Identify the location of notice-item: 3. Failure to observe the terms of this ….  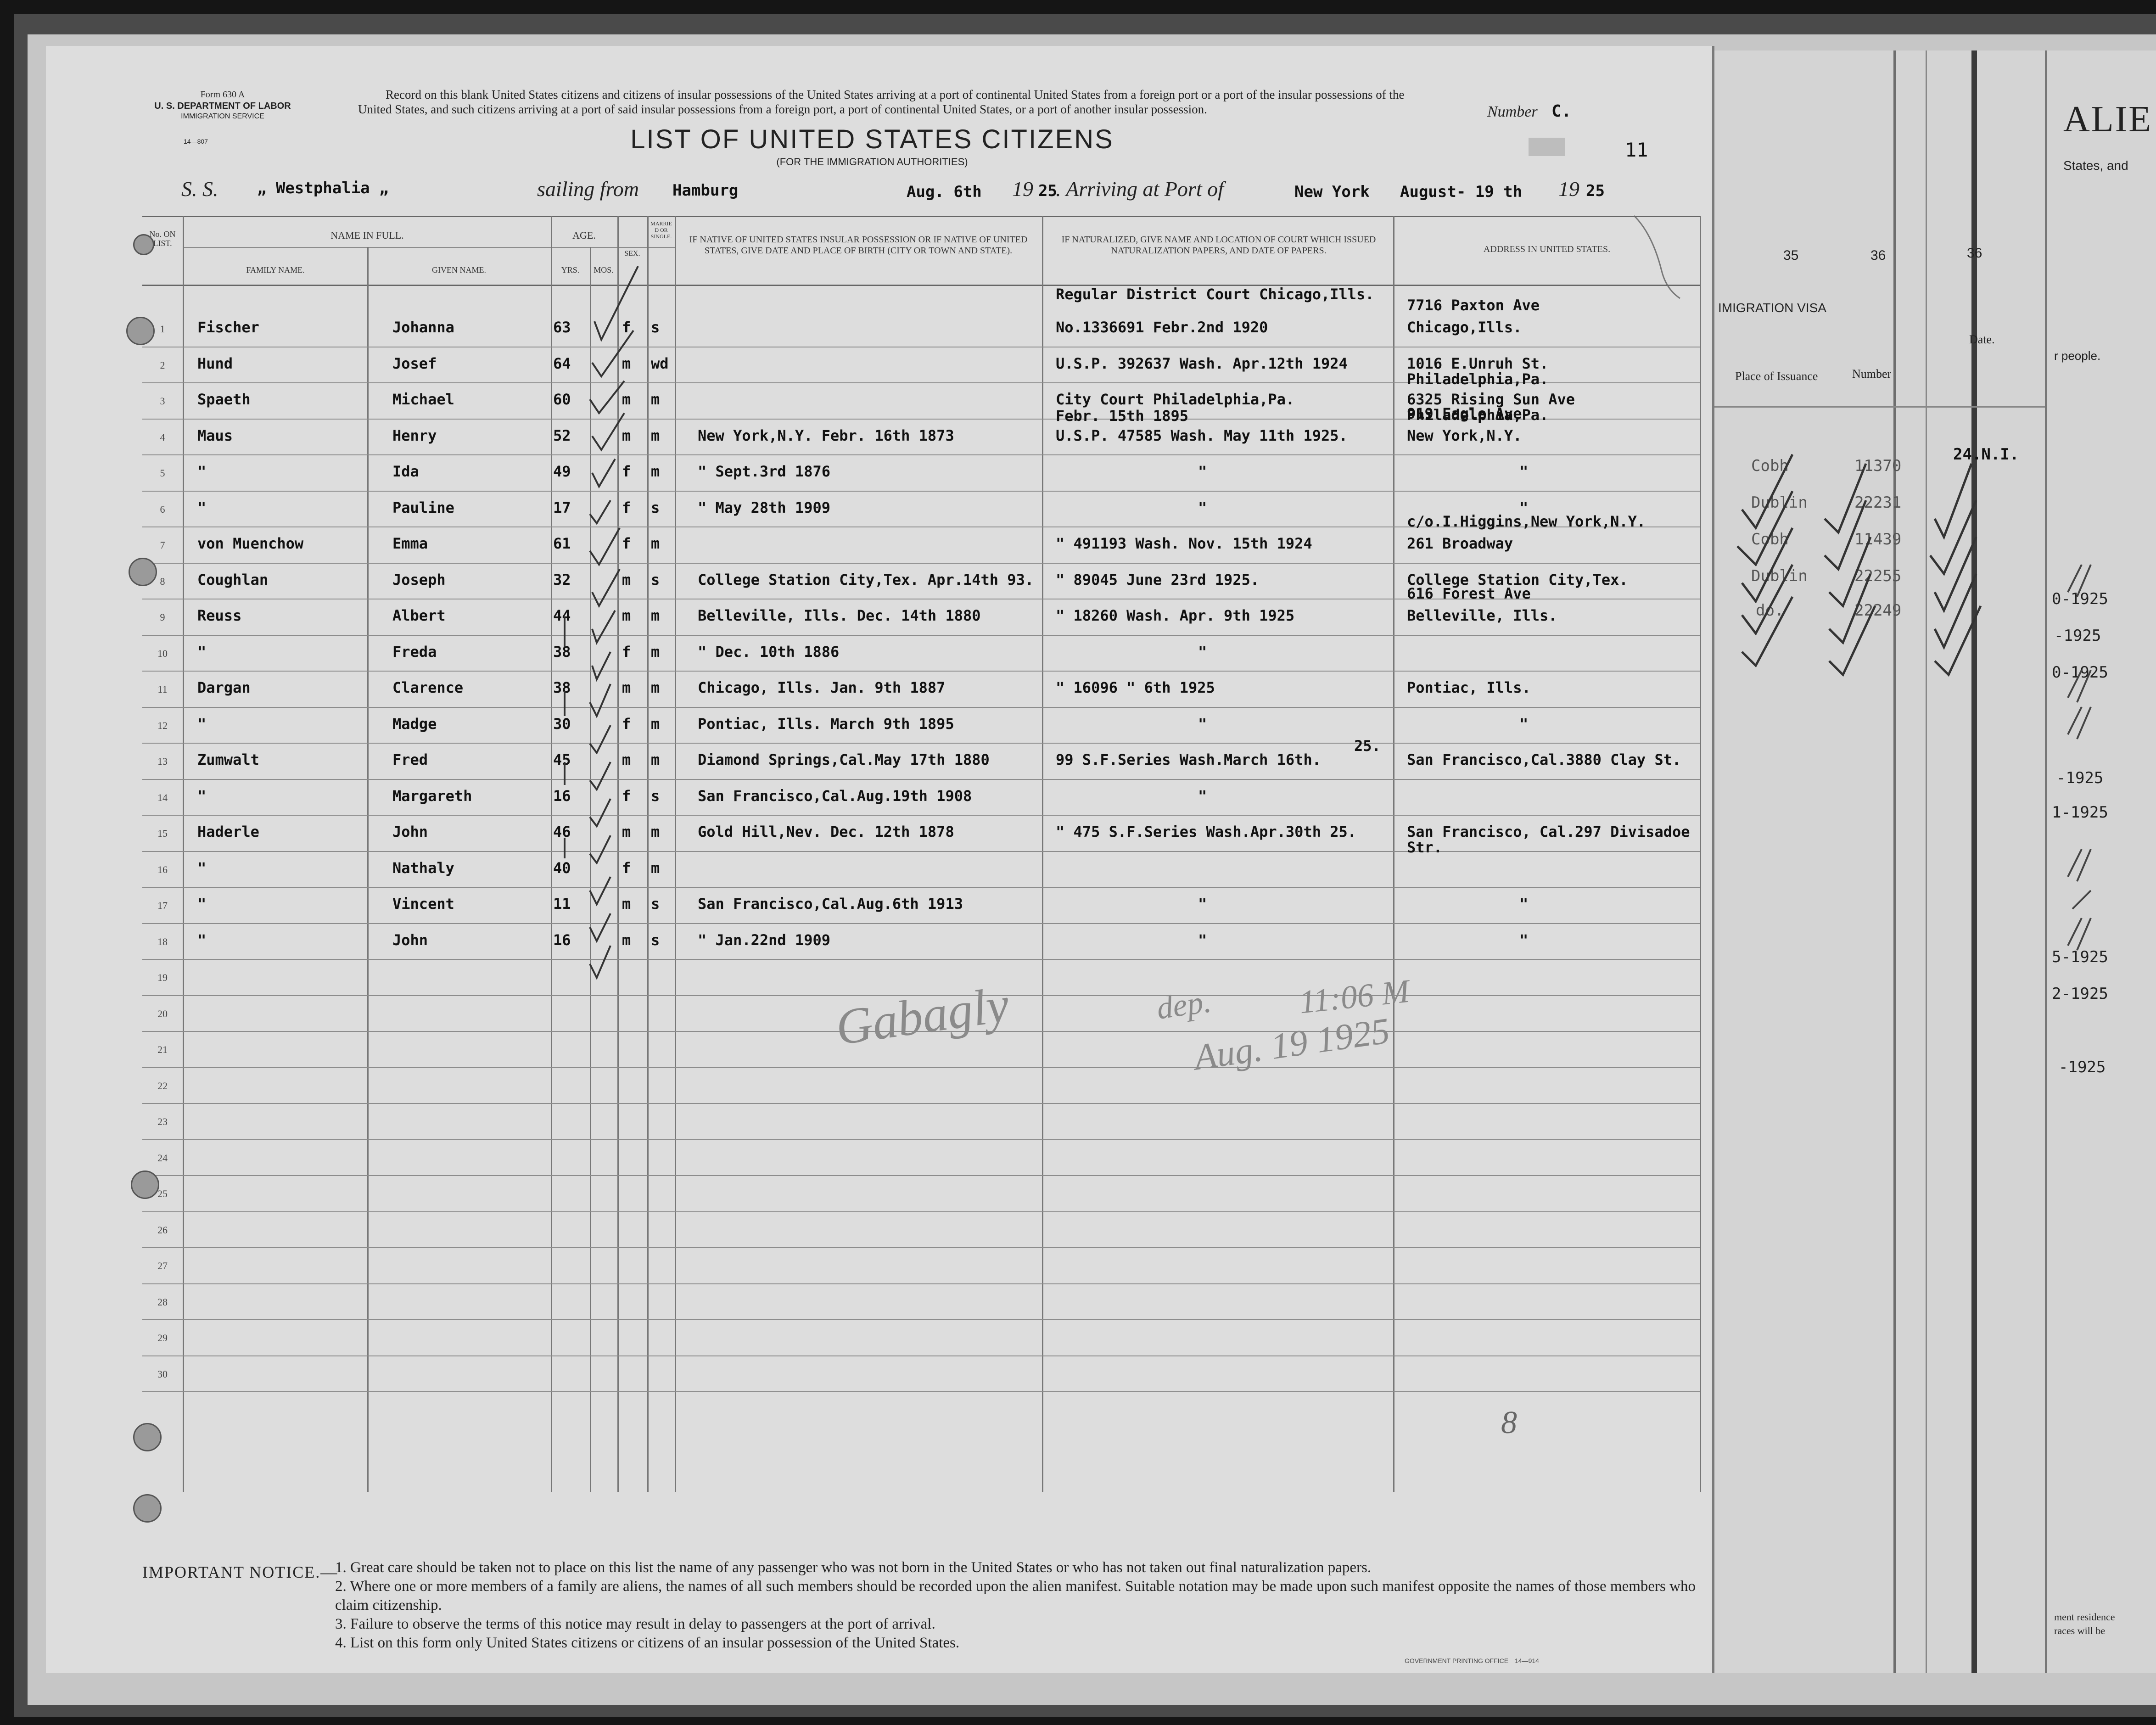
(635, 1624).